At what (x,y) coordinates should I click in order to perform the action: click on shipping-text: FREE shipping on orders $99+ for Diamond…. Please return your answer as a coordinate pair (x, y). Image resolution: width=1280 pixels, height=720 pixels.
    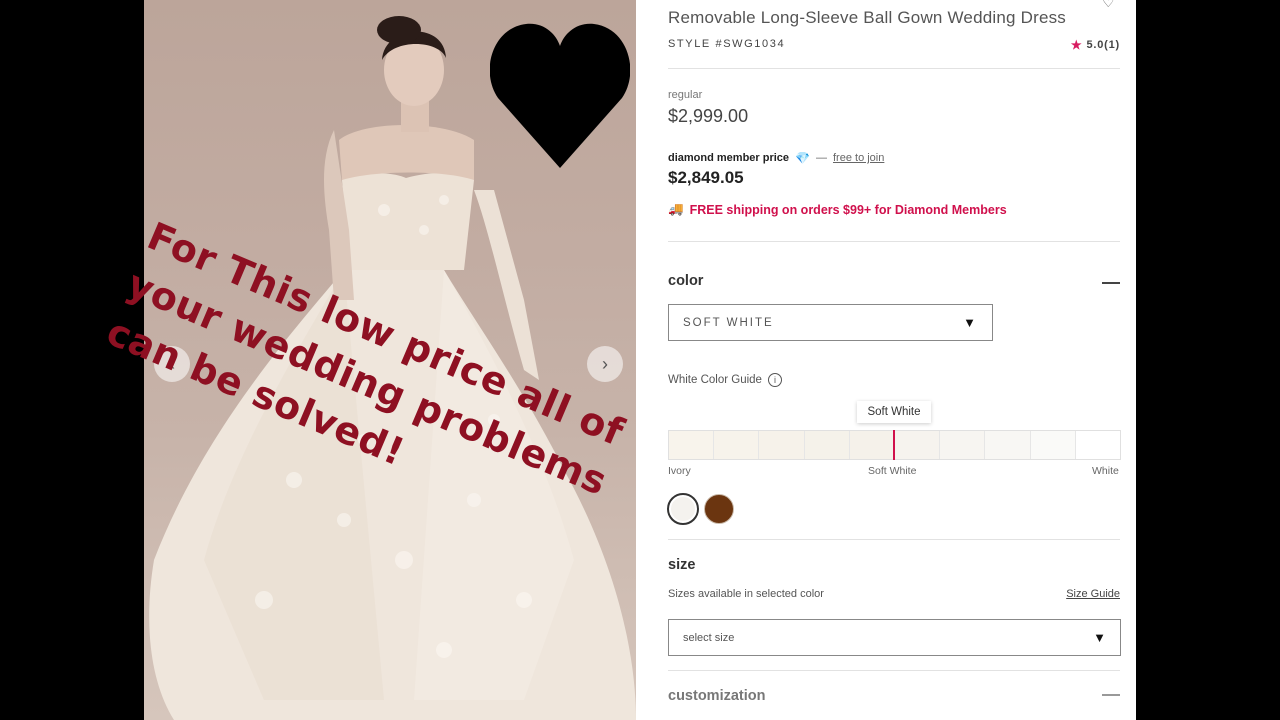
    Looking at the image, I should click on (848, 209).